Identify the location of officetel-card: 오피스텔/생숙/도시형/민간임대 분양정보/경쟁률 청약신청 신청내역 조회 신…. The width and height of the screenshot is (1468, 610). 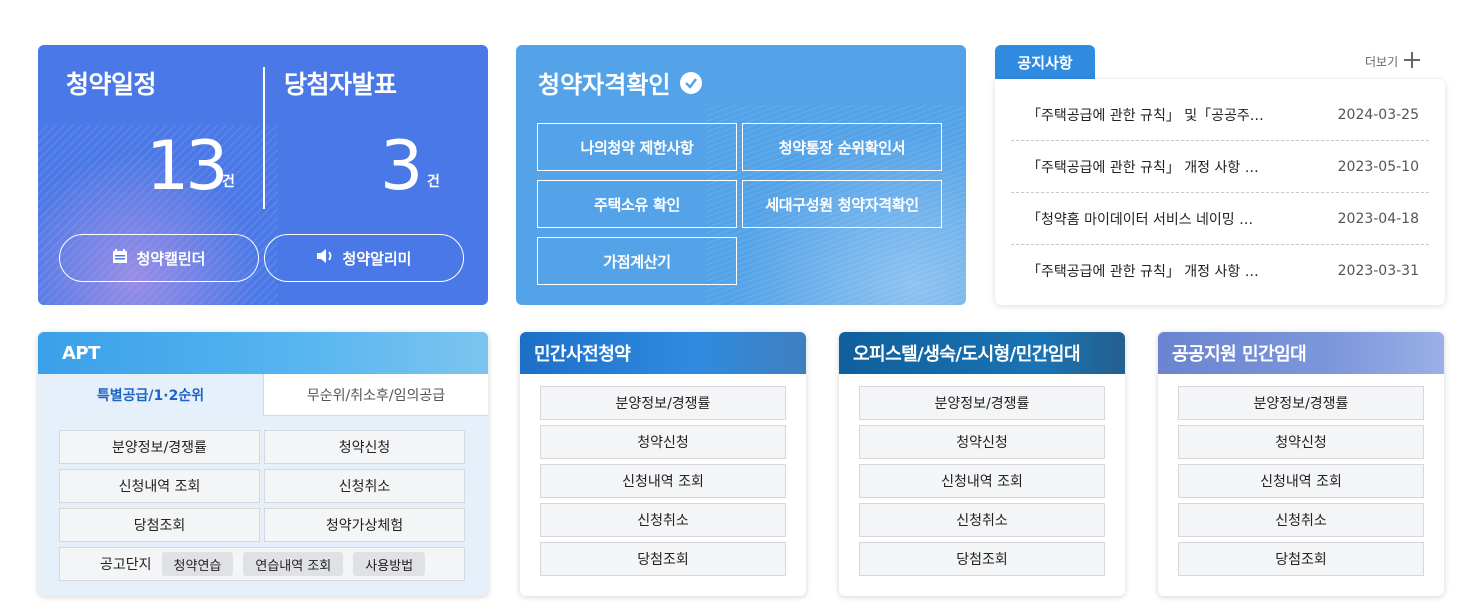
(982, 464).